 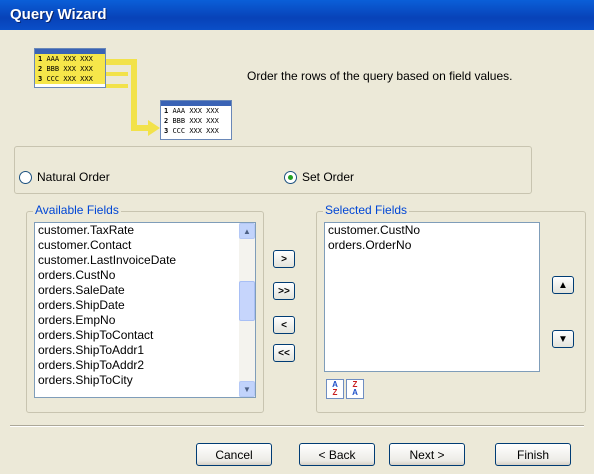 What do you see at coordinates (191, 121) in the screenshot?
I see `graphic-row: 2 BBB XXX XXX` at bounding box center [191, 121].